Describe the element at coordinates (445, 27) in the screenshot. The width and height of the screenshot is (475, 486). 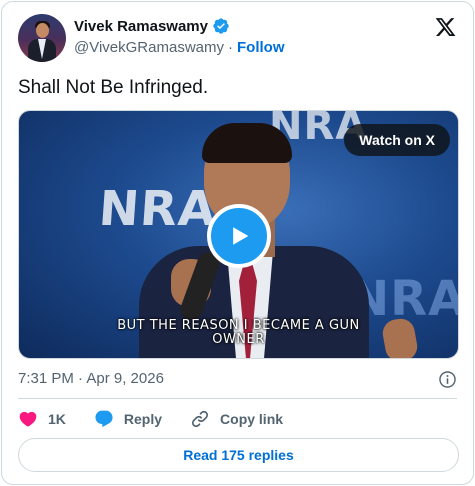
I see `x-logo-icon` at that location.